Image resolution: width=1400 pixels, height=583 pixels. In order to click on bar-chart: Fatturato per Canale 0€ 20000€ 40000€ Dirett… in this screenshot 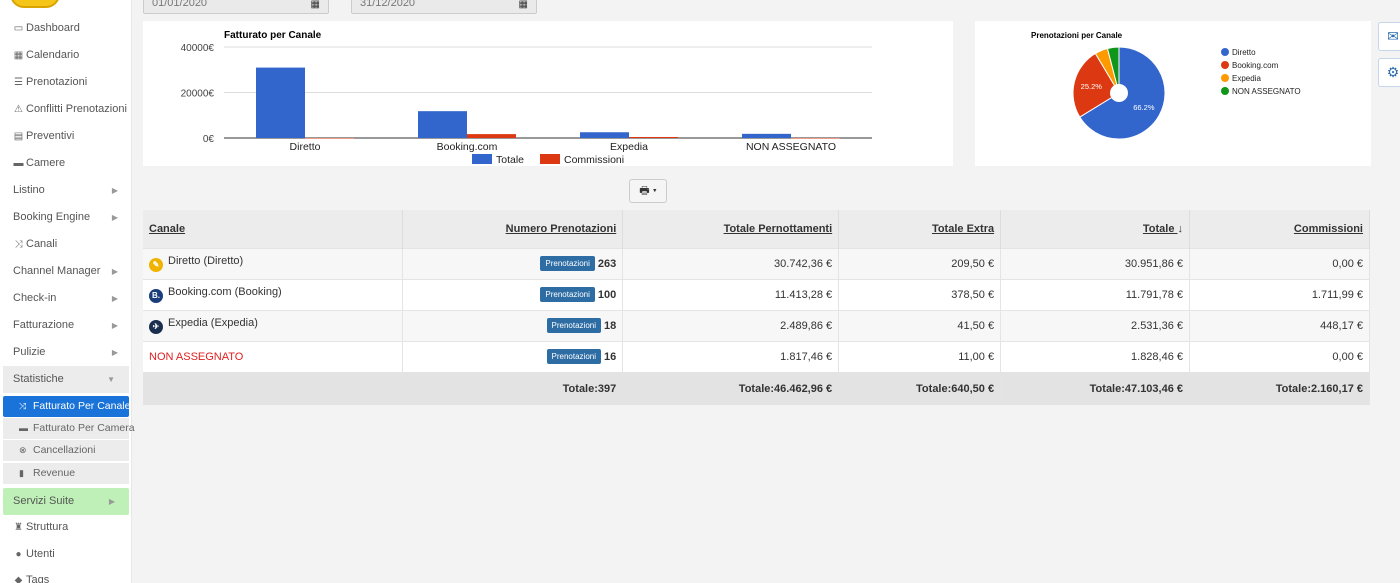, I will do `click(526, 98)`.